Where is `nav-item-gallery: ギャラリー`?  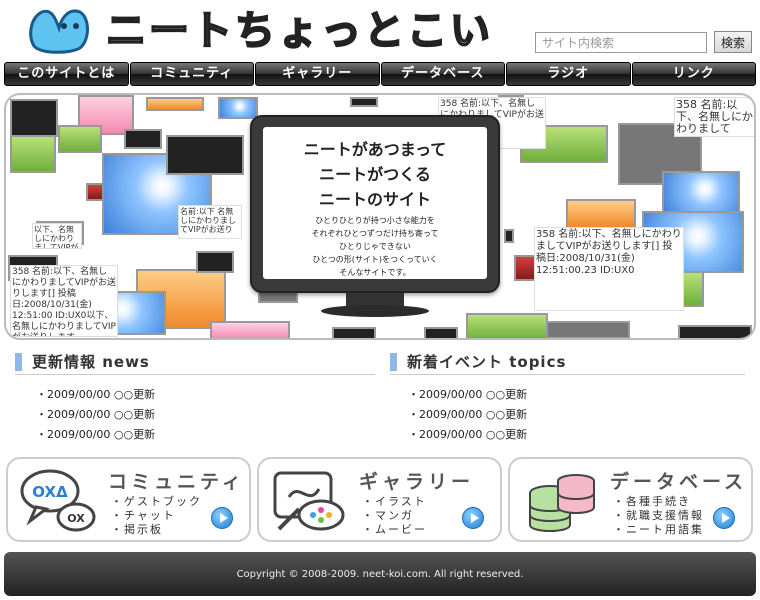
nav-item-gallery: ギャラリー is located at coordinates (317, 74).